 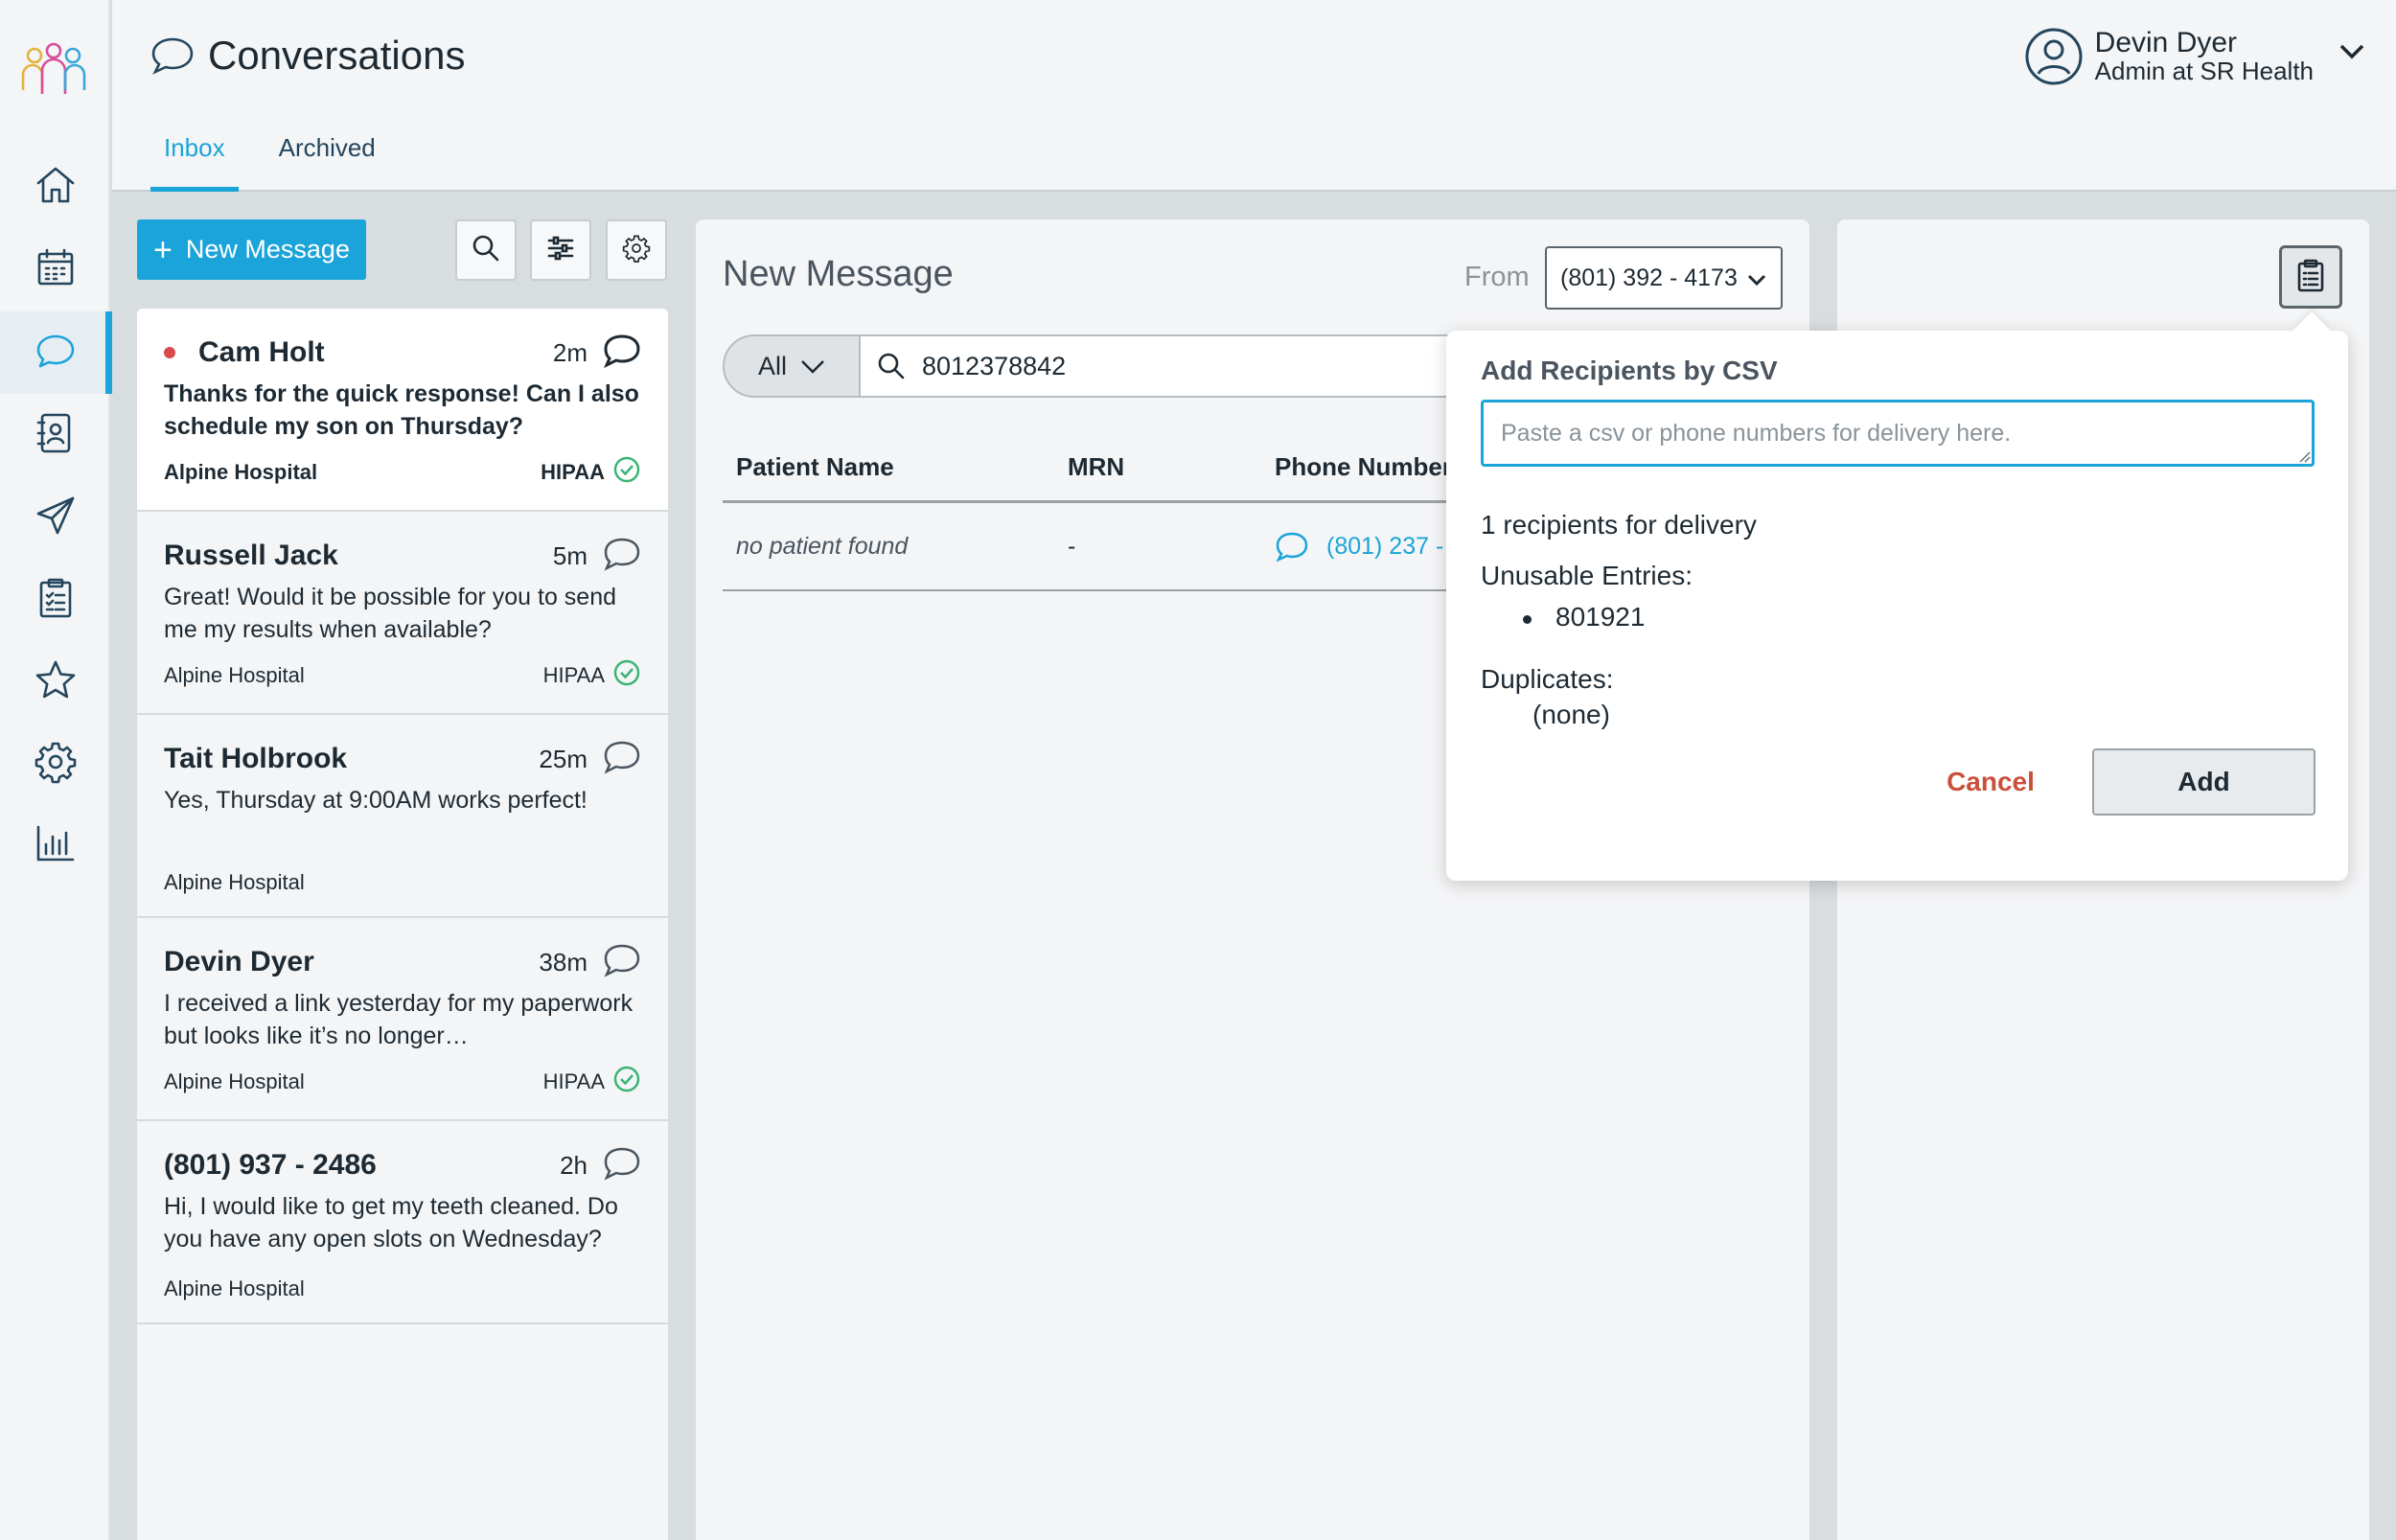 I want to click on filter-button, so click(x=560, y=250).